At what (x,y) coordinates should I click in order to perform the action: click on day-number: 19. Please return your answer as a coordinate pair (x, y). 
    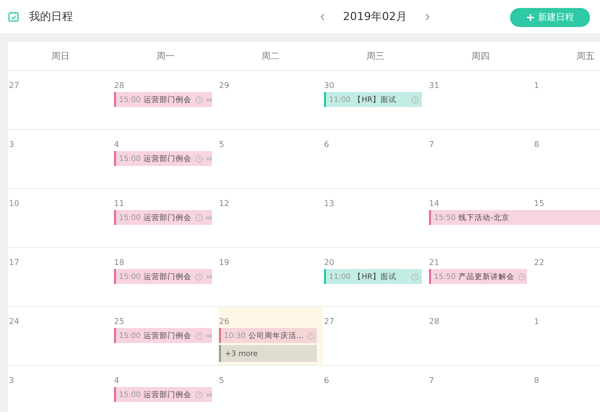
    Looking at the image, I should click on (224, 263).